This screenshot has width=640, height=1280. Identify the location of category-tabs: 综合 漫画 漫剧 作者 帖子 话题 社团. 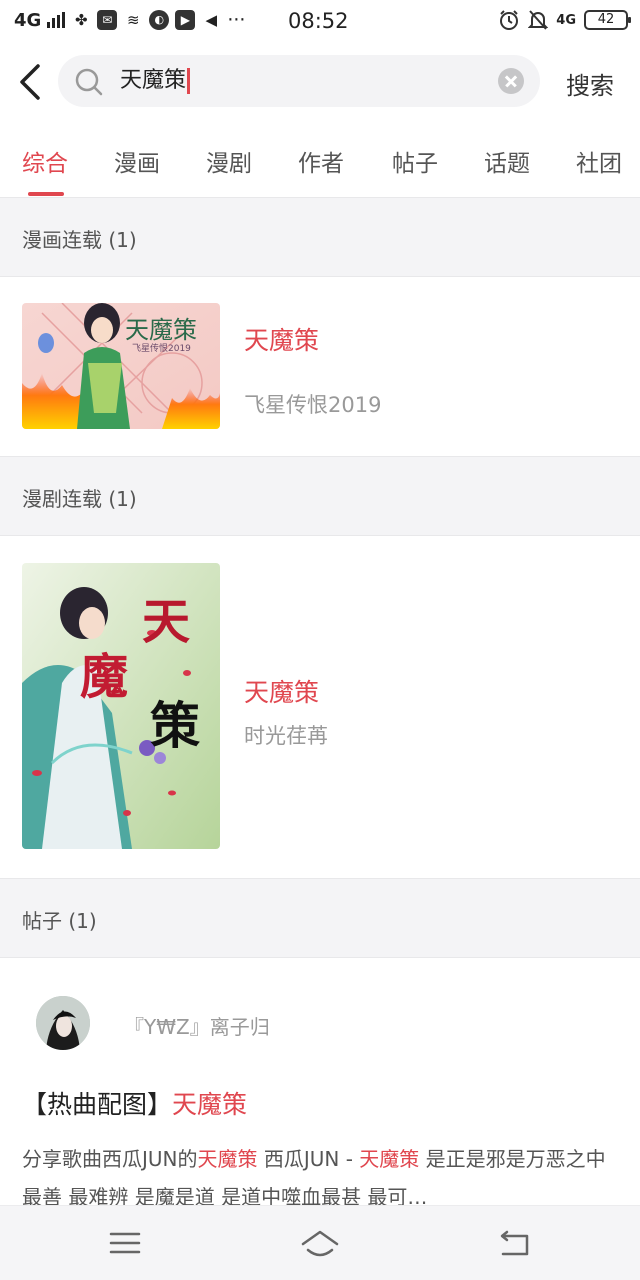
(320, 162).